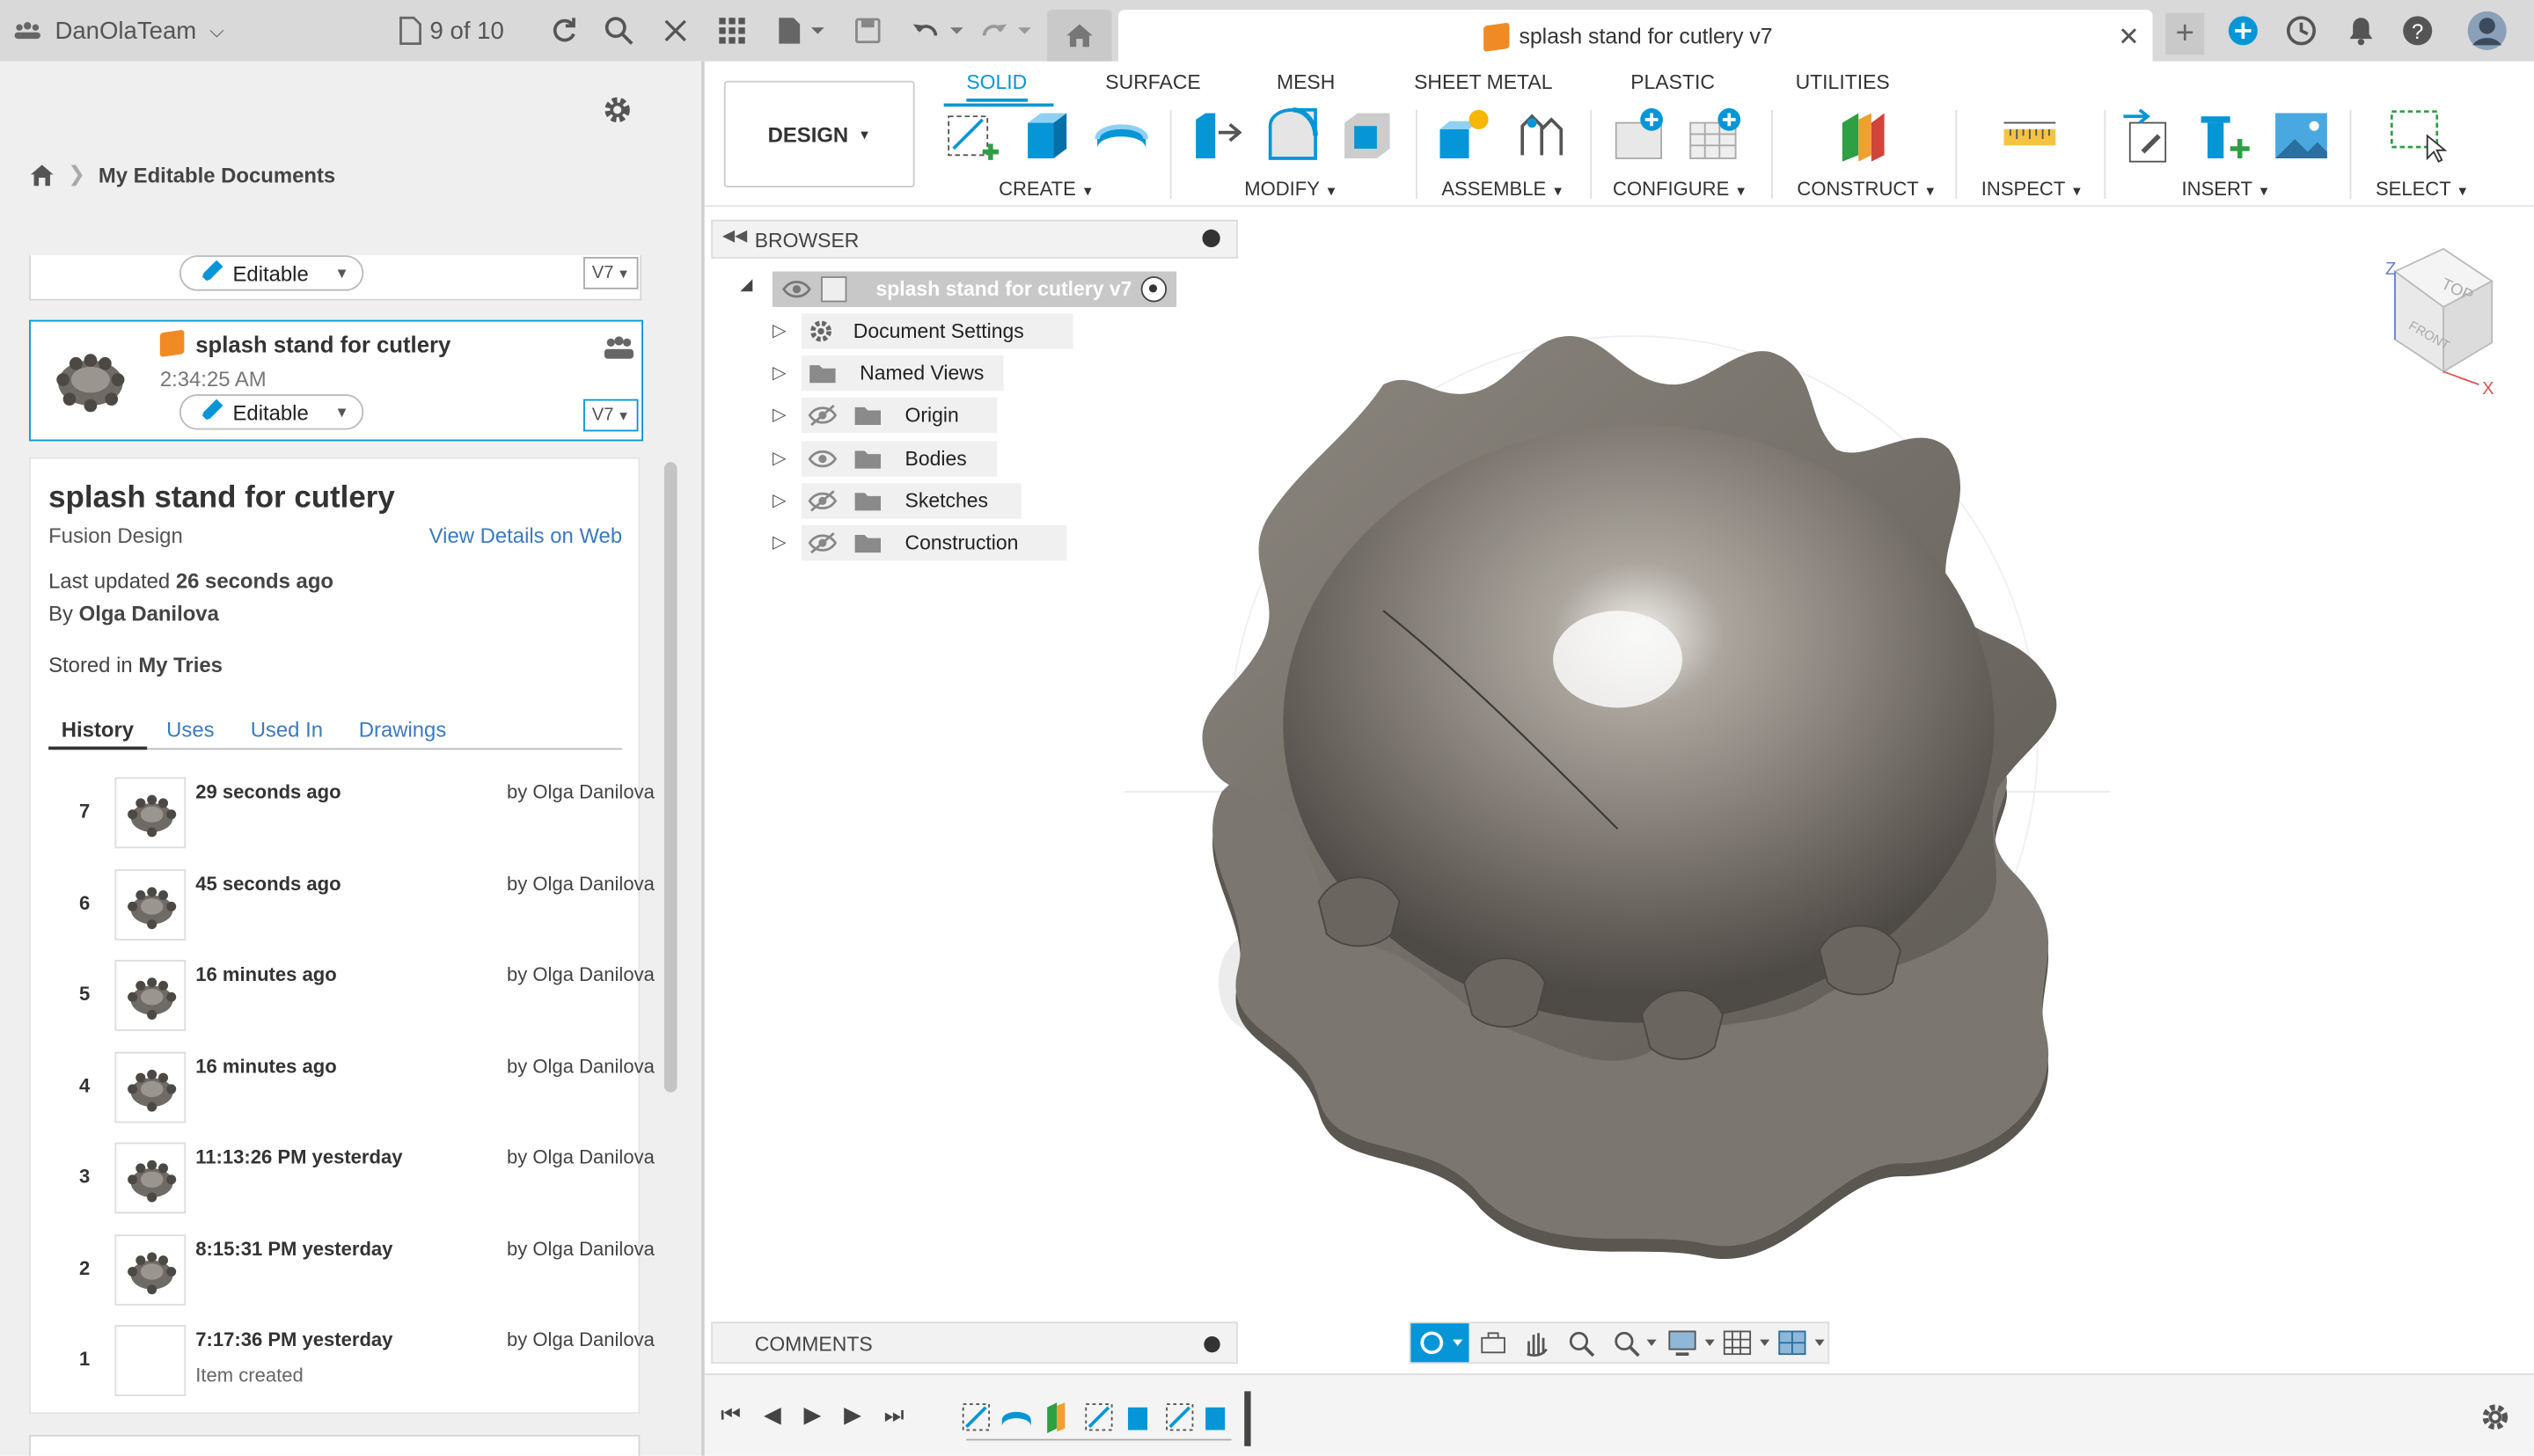  I want to click on tab-mesh: MESH, so click(1306, 82).